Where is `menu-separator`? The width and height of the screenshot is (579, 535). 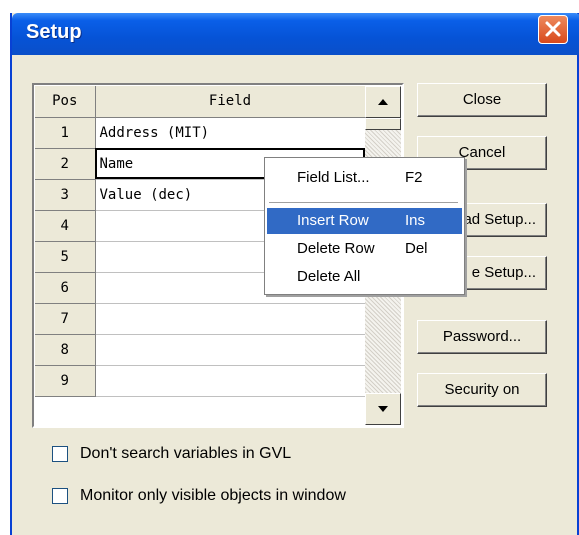
menu-separator is located at coordinates (363, 202).